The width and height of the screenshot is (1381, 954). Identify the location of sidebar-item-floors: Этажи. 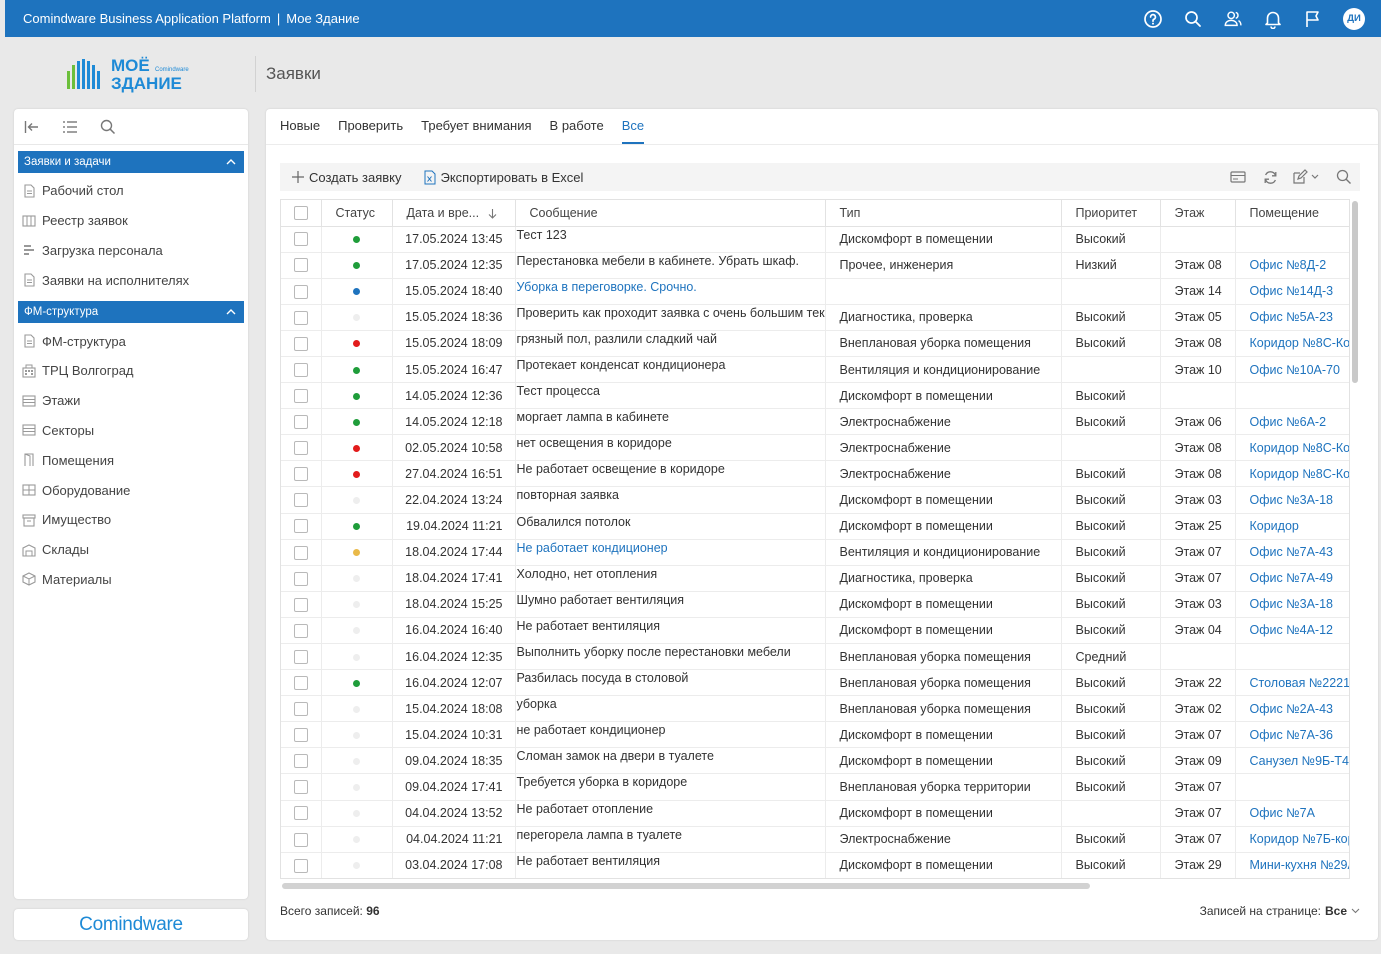
(131, 401).